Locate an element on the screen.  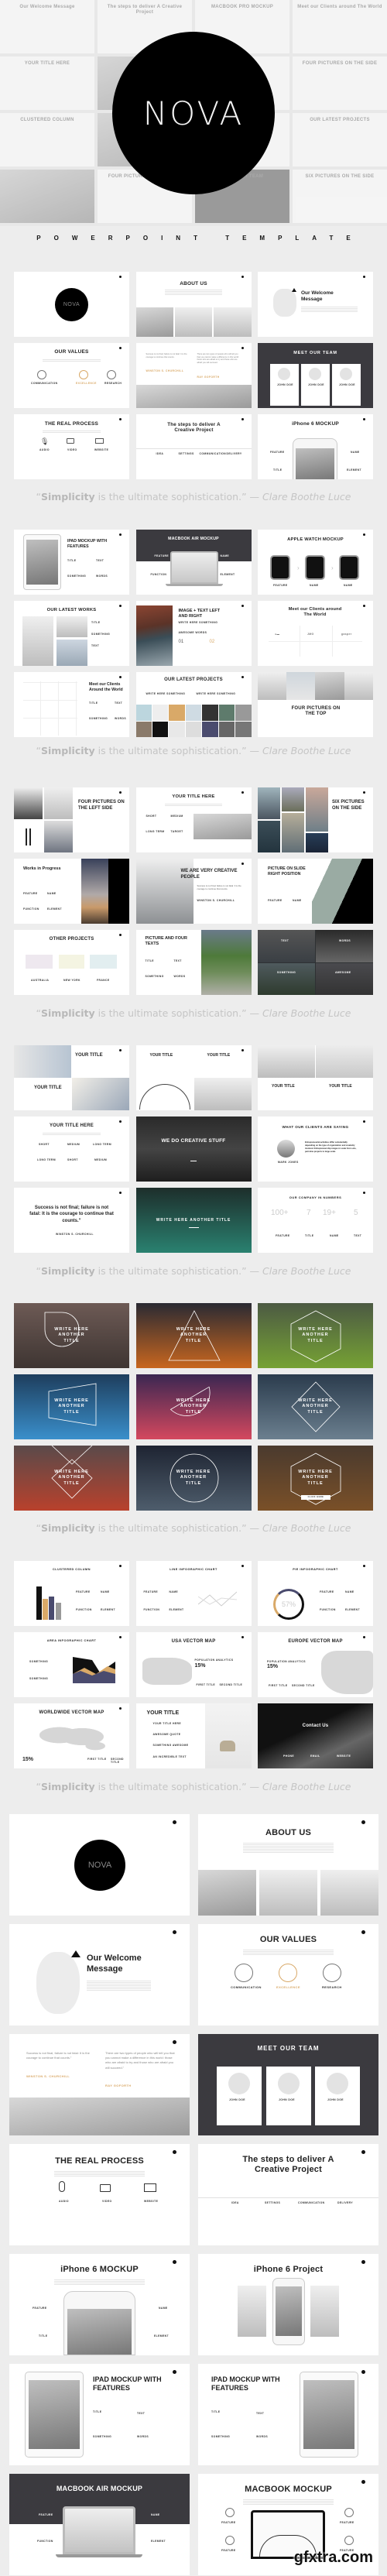
feature-label: SOMETHING is located at coordinates (98, 718).